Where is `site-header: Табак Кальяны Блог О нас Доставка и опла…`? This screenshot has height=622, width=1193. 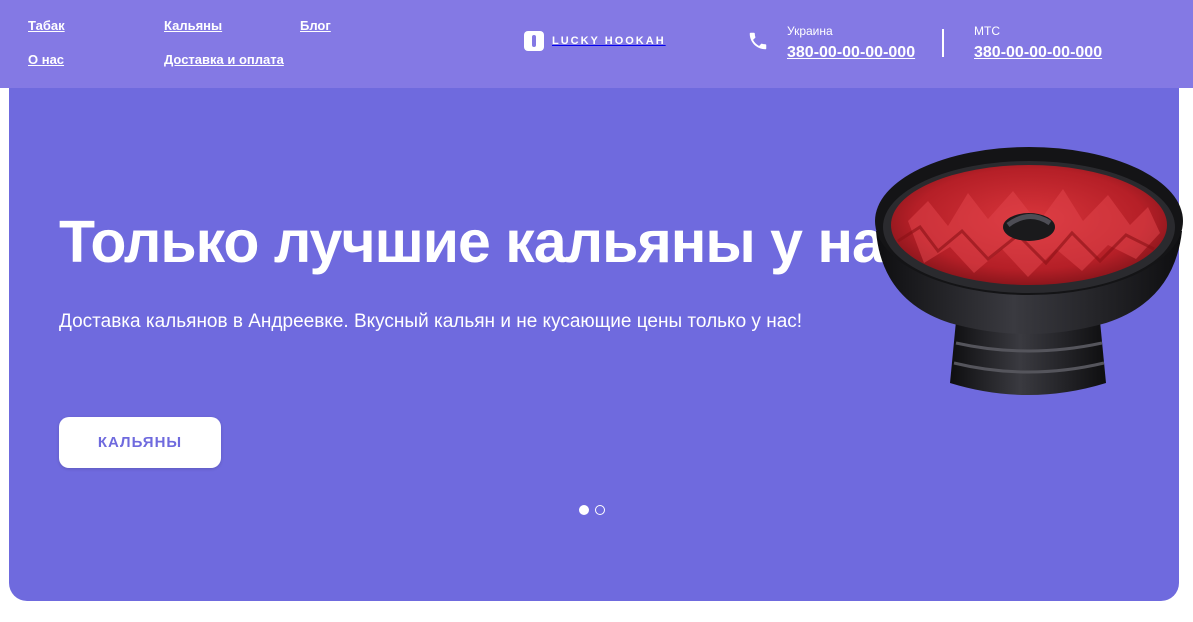
site-header: Табак Кальяны Блог О нас Доставка и опла… is located at coordinates (596, 44).